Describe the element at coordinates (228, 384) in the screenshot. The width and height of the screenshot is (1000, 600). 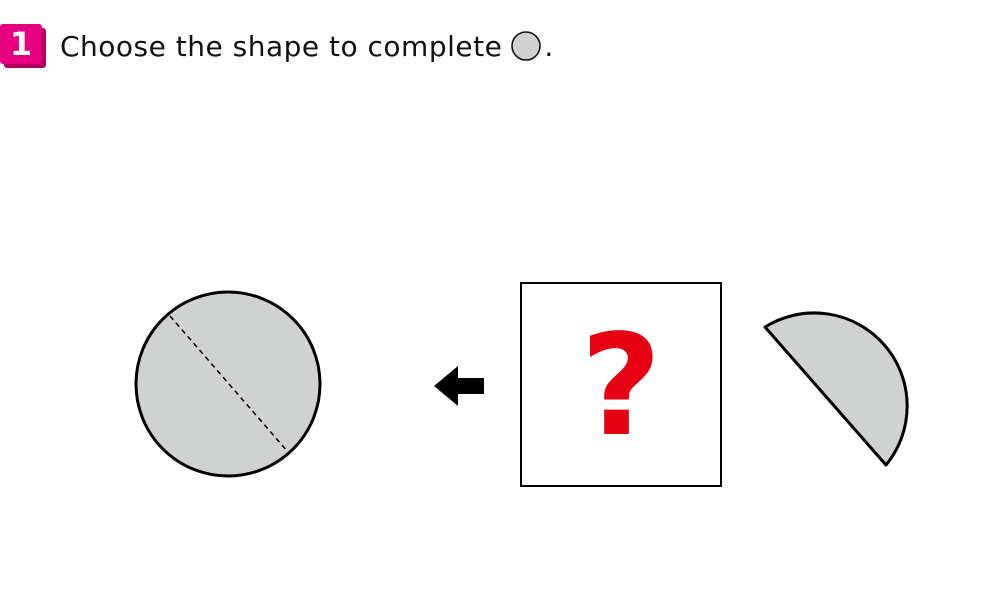
I see `complete-circle-shape` at that location.